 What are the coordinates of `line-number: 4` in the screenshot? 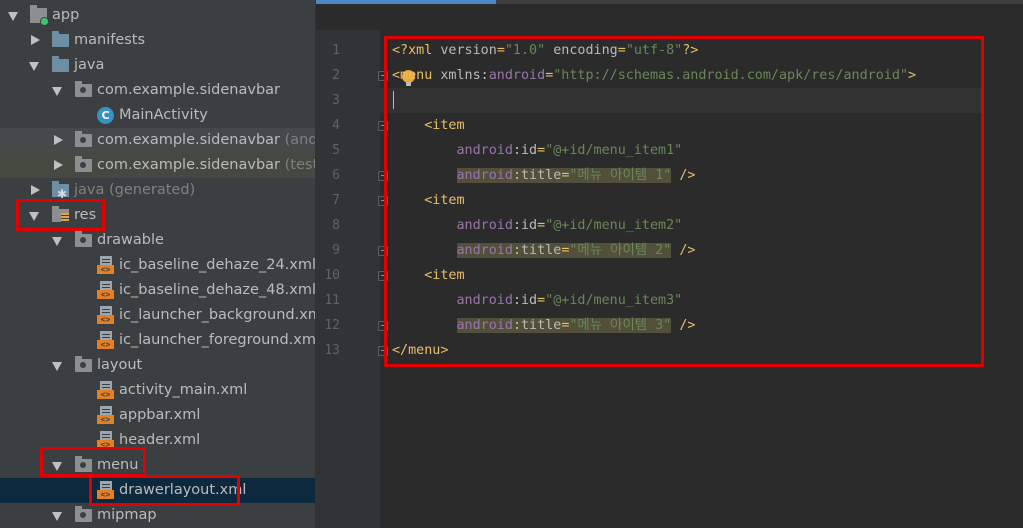 It's located at (336, 125).